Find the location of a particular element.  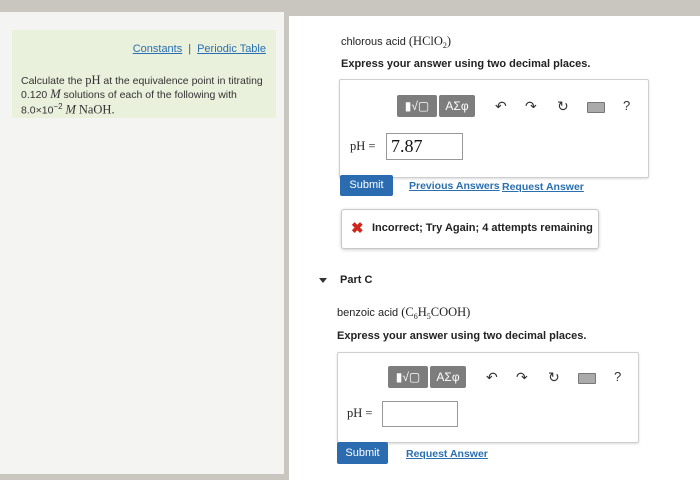

reference-links: Constants | Periodic Table is located at coordinates (199, 49).